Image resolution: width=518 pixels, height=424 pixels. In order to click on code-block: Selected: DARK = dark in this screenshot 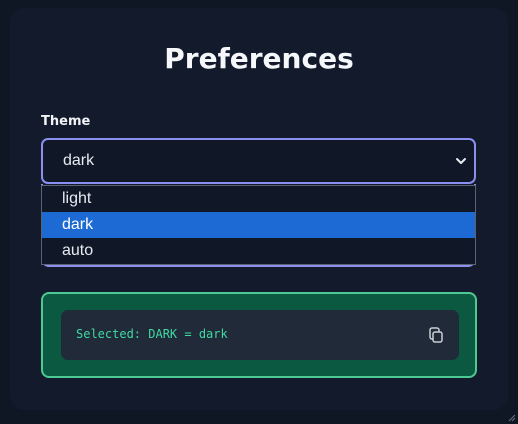, I will do `click(260, 335)`.